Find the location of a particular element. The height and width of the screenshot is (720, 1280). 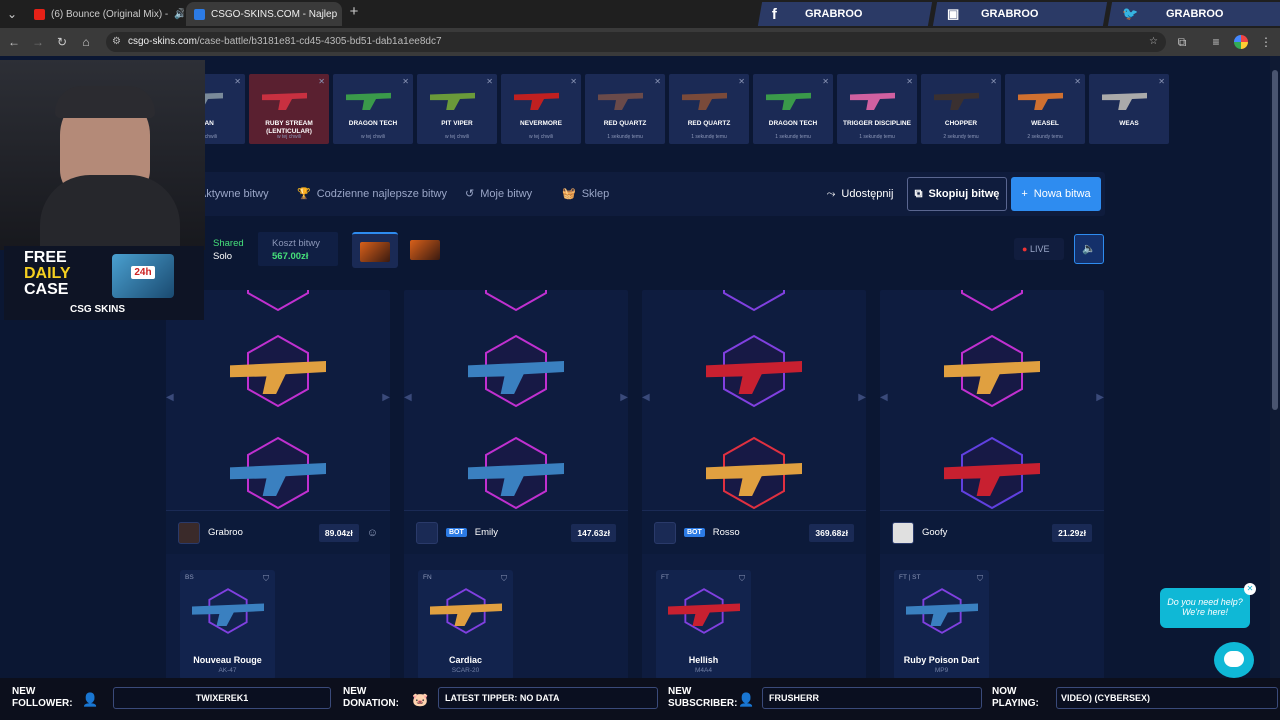

item-condition: FT | ST is located at coordinates (910, 577).